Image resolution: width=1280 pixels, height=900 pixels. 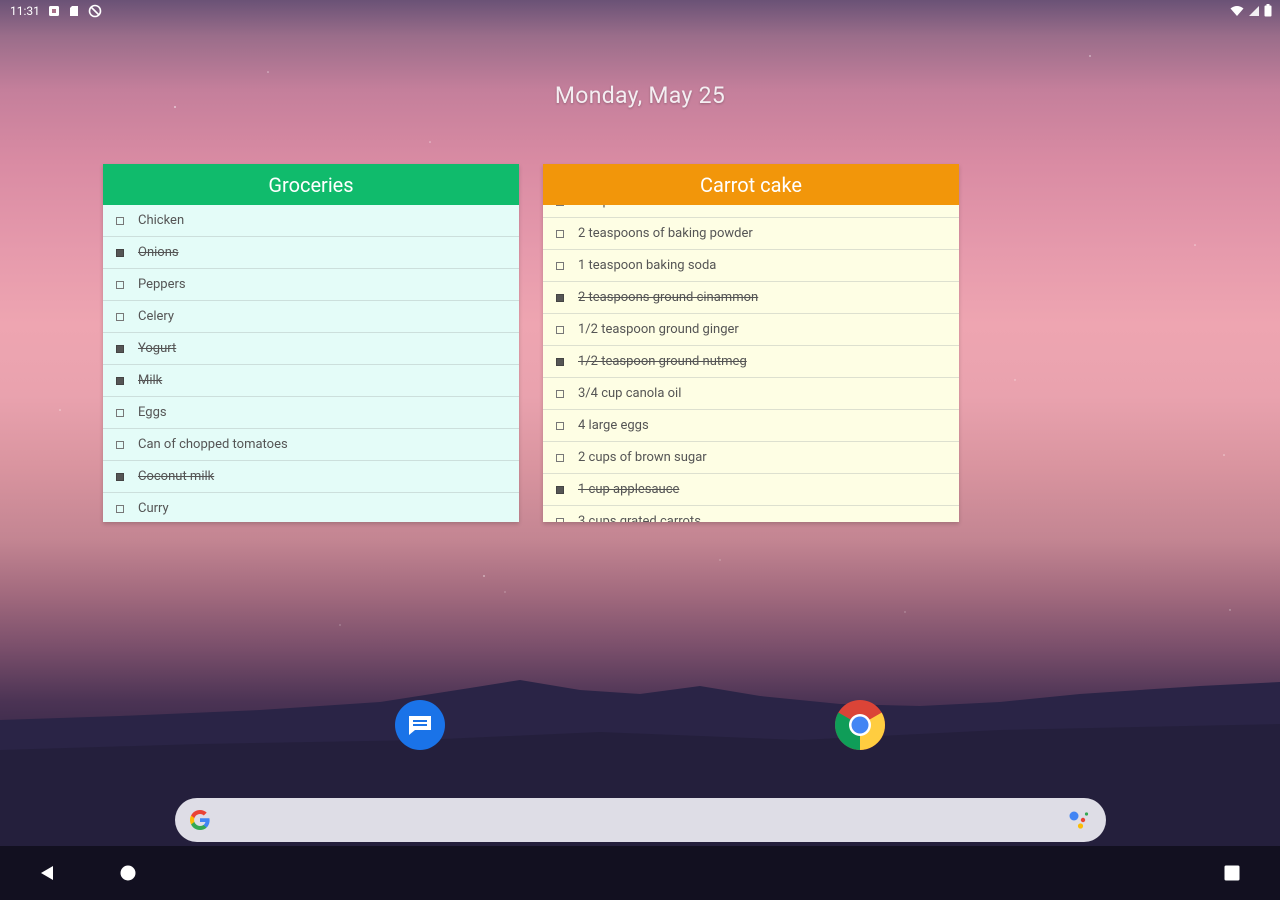 I want to click on battery-icon, so click(x=1268, y=10).